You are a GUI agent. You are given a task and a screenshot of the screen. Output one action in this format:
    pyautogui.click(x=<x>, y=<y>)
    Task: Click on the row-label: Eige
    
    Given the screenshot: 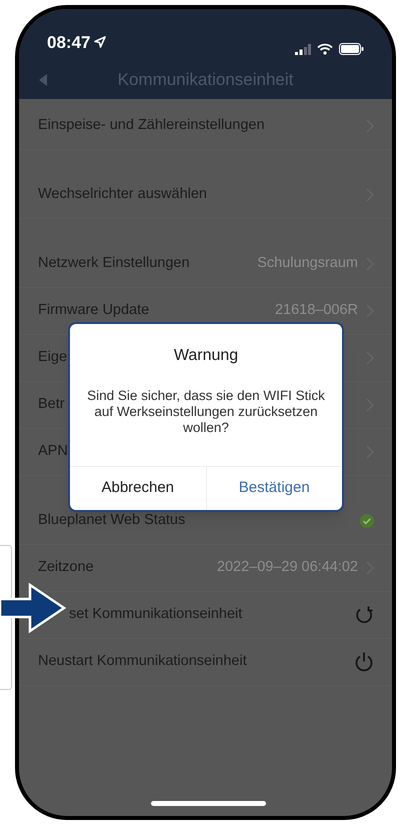 What is the action you would take?
    pyautogui.click(x=53, y=358)
    